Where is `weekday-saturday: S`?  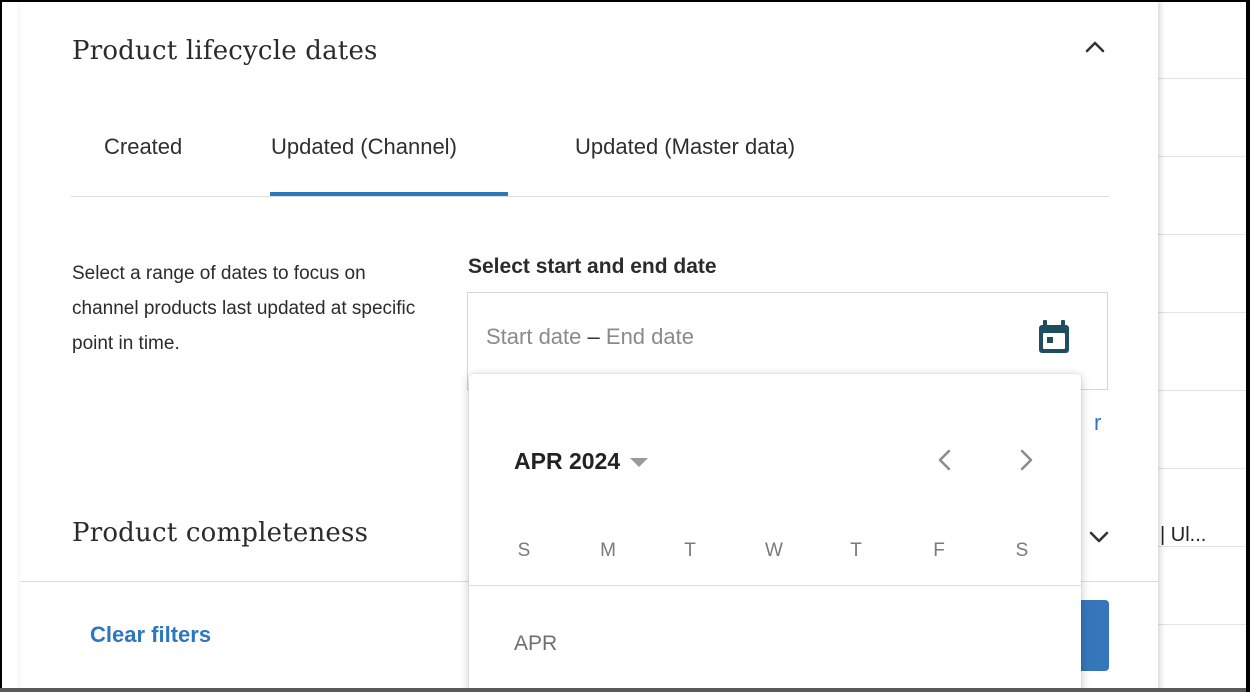
weekday-saturday: S is located at coordinates (1022, 550).